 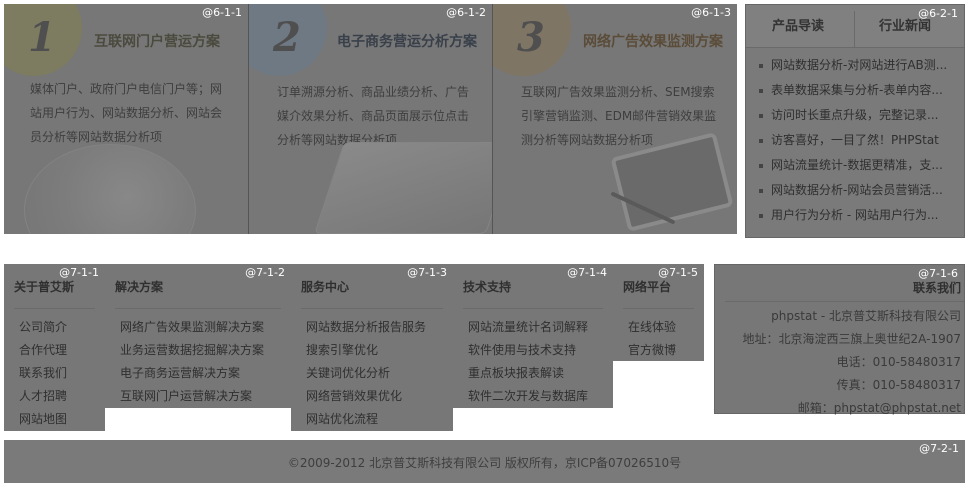 What do you see at coordinates (192, 396) in the screenshot?
I see `footer-link: 互联网门户运营解决方案` at bounding box center [192, 396].